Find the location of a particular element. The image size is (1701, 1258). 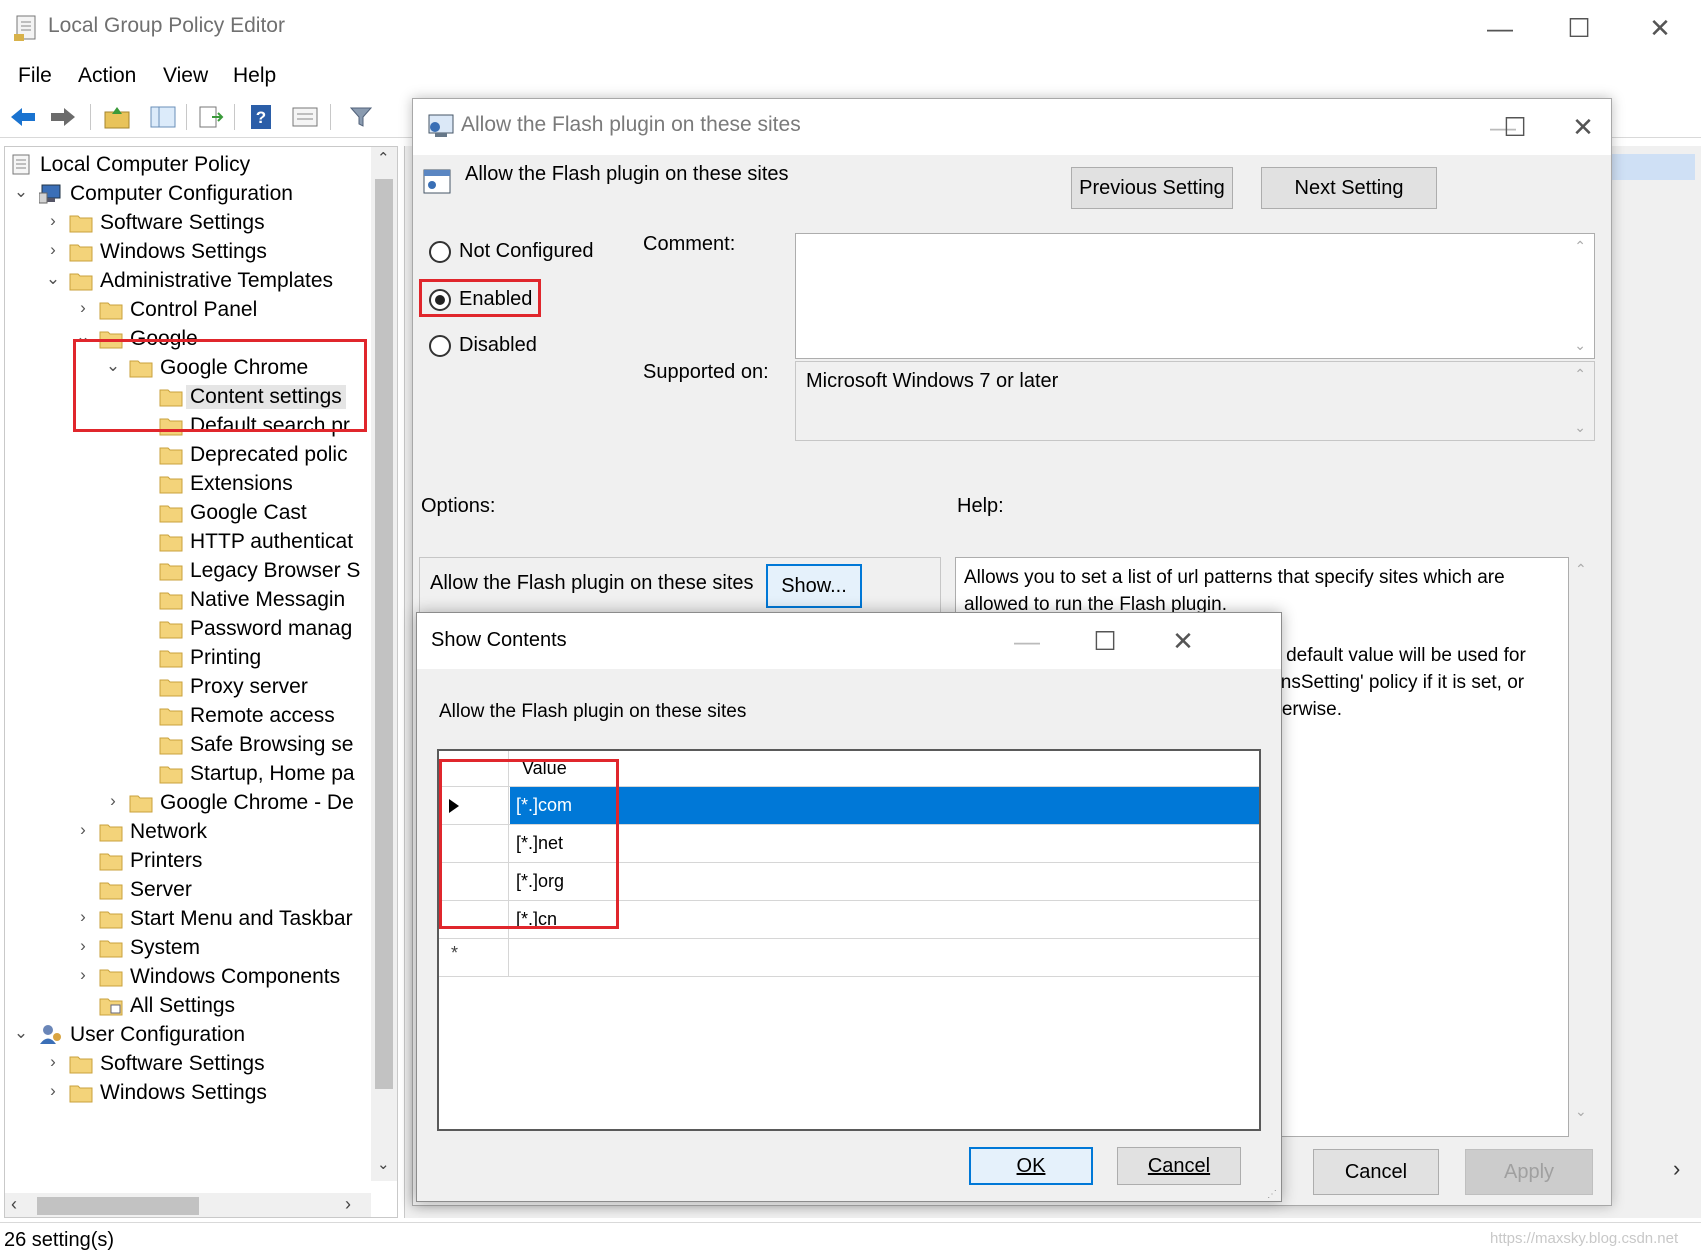

previous-setting-button: Previous Setting is located at coordinates (1152, 188).